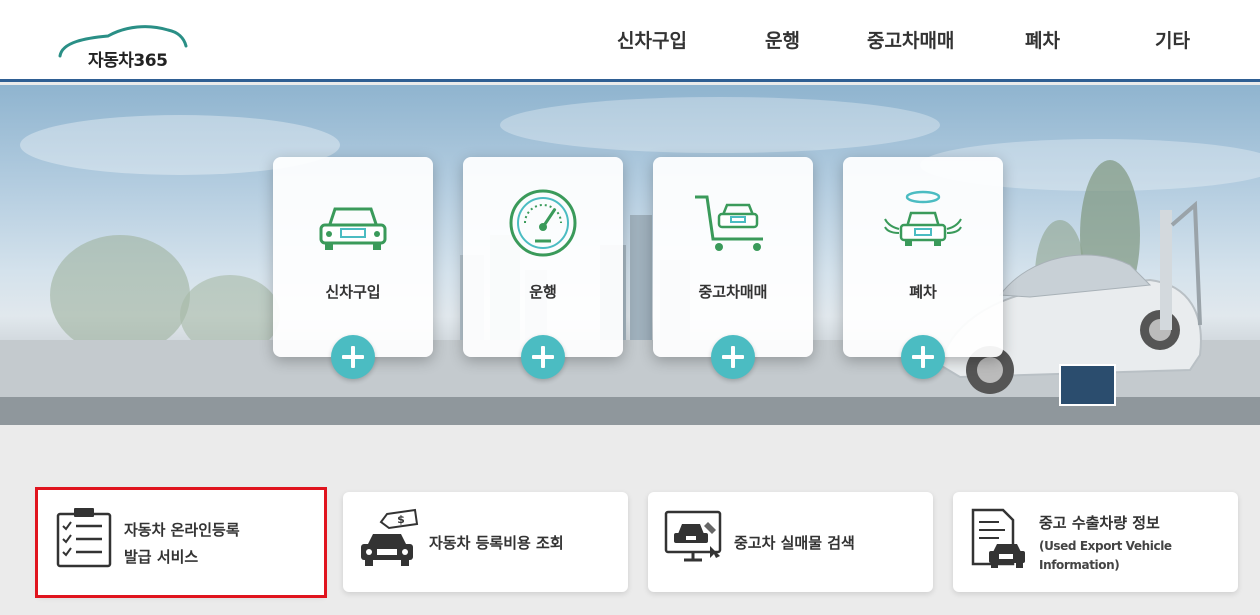 This screenshot has height=615, width=1260. What do you see at coordinates (1042, 39) in the screenshot?
I see `nav-scrap: 폐차` at bounding box center [1042, 39].